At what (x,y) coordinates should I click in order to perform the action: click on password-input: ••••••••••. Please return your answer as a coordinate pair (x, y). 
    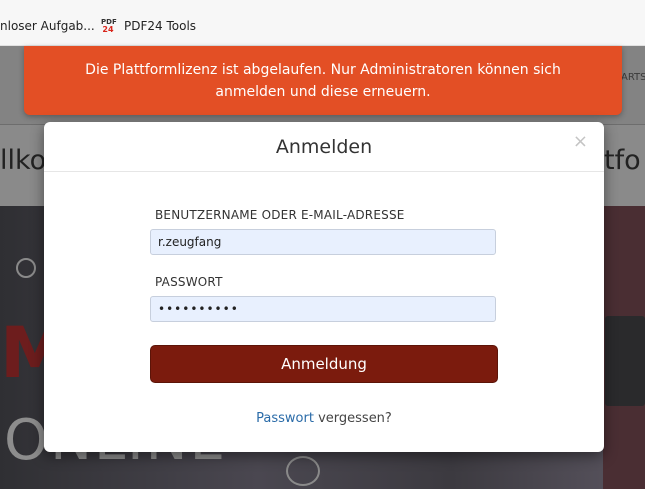
    Looking at the image, I should click on (323, 309).